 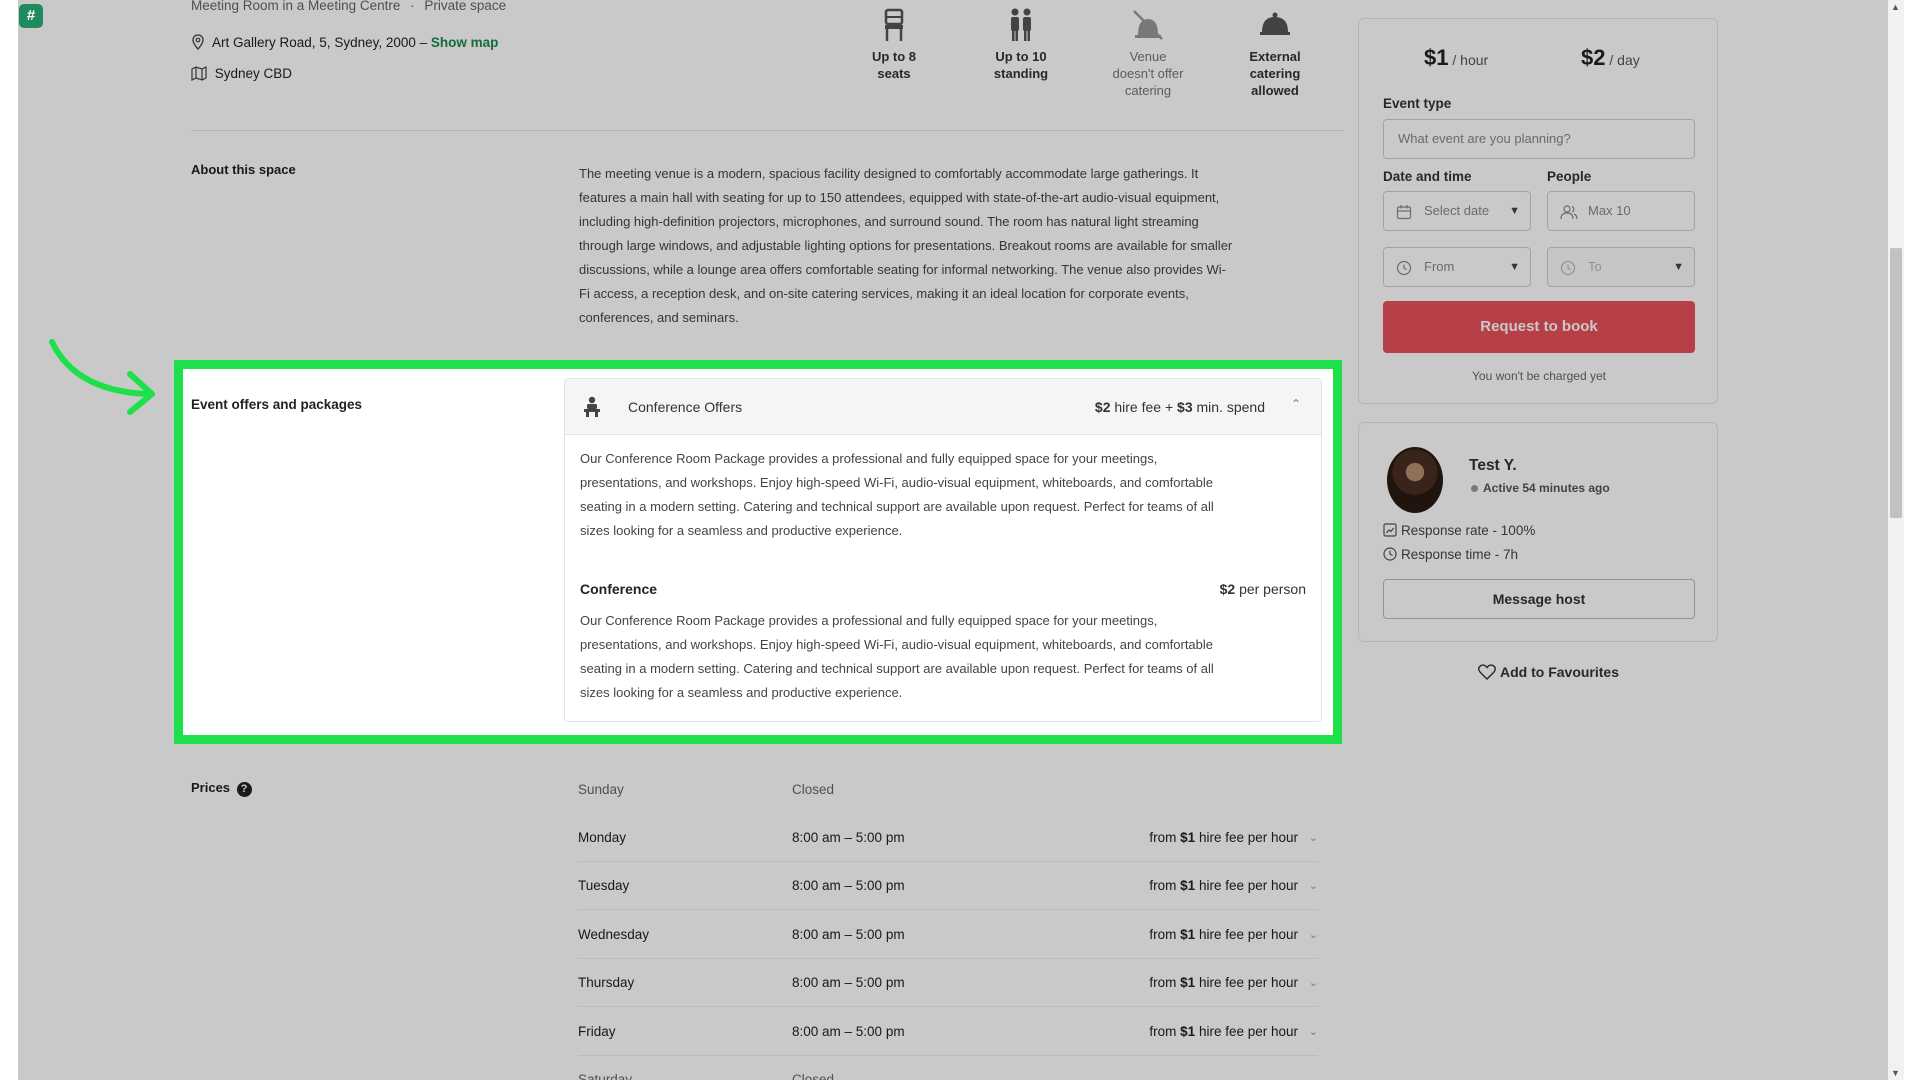 I want to click on event-type-input: What event are you planning?, so click(x=1539, y=139).